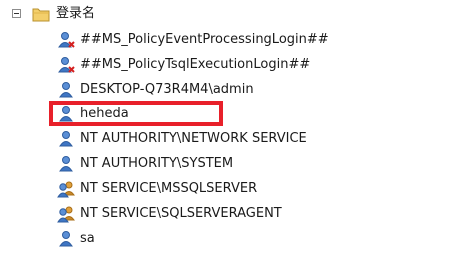  I want to click on login-item: ##MS_PolicyEventProcessingLogin##, so click(193, 40).